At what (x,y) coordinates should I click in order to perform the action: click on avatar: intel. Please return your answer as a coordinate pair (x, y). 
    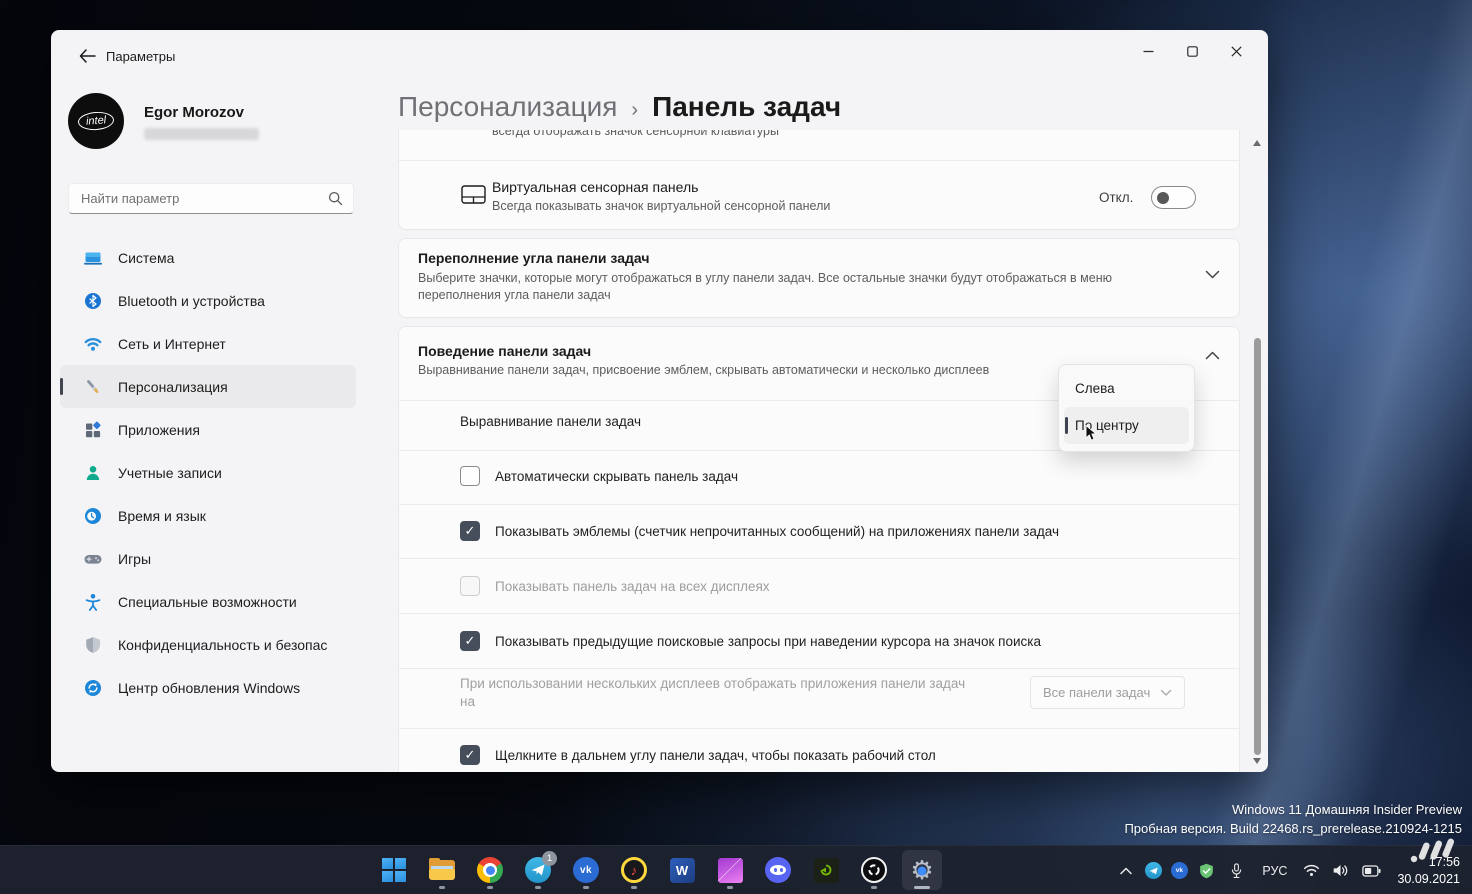
    Looking at the image, I should click on (96, 121).